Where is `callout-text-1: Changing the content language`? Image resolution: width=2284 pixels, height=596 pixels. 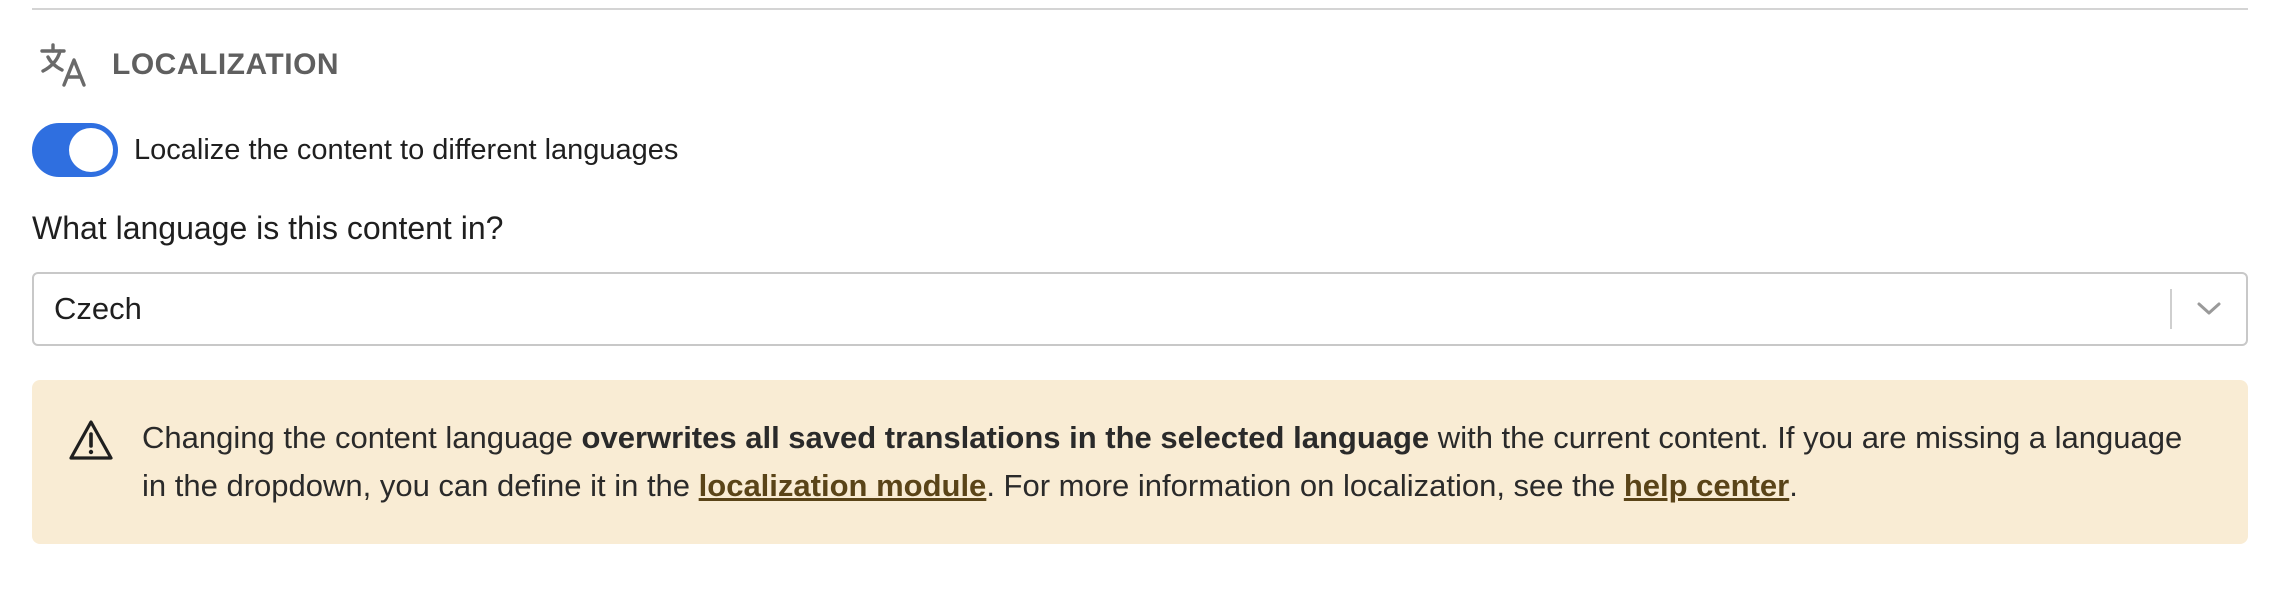 callout-text-1: Changing the content language is located at coordinates (362, 437).